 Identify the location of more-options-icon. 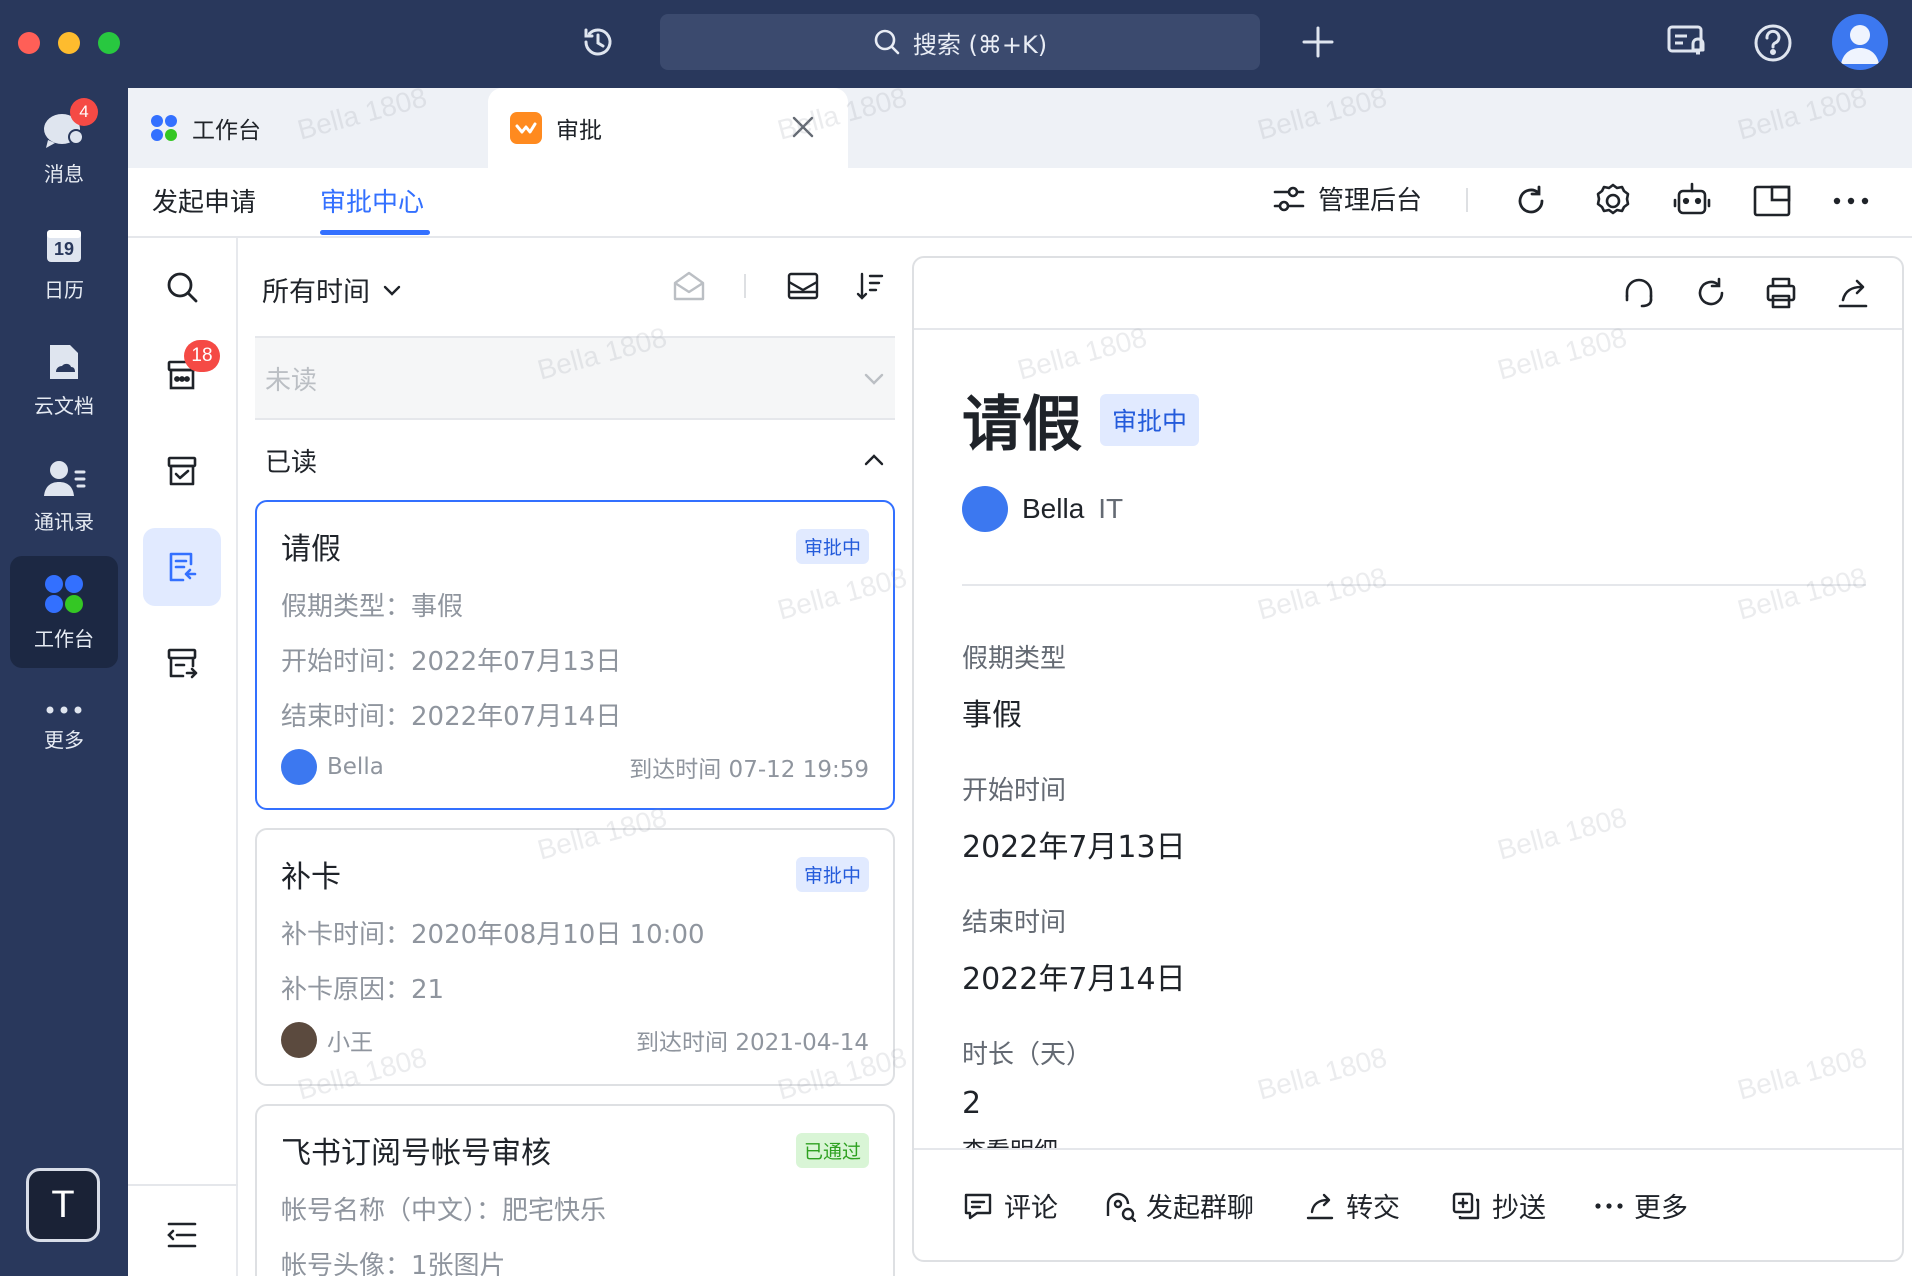
(1851, 201).